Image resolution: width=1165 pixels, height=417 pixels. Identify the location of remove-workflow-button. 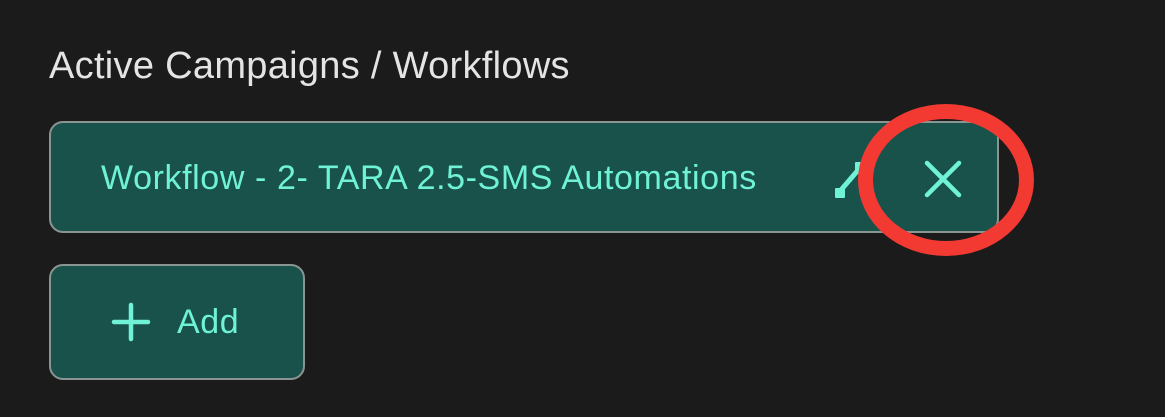
(943, 179).